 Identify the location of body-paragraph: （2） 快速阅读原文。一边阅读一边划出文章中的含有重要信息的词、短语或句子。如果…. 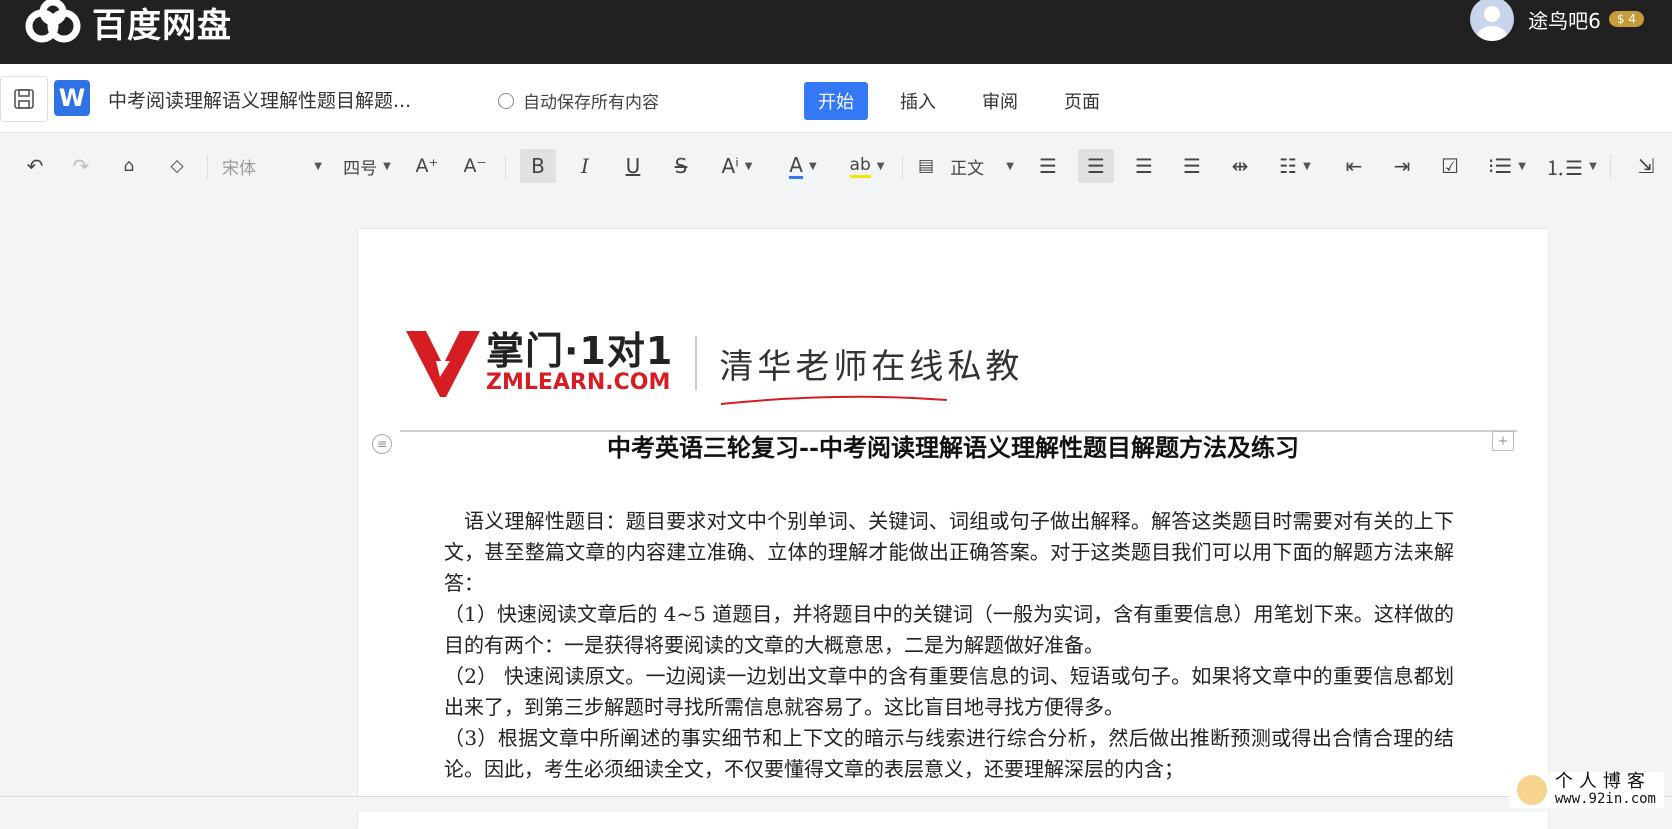
(949, 692).